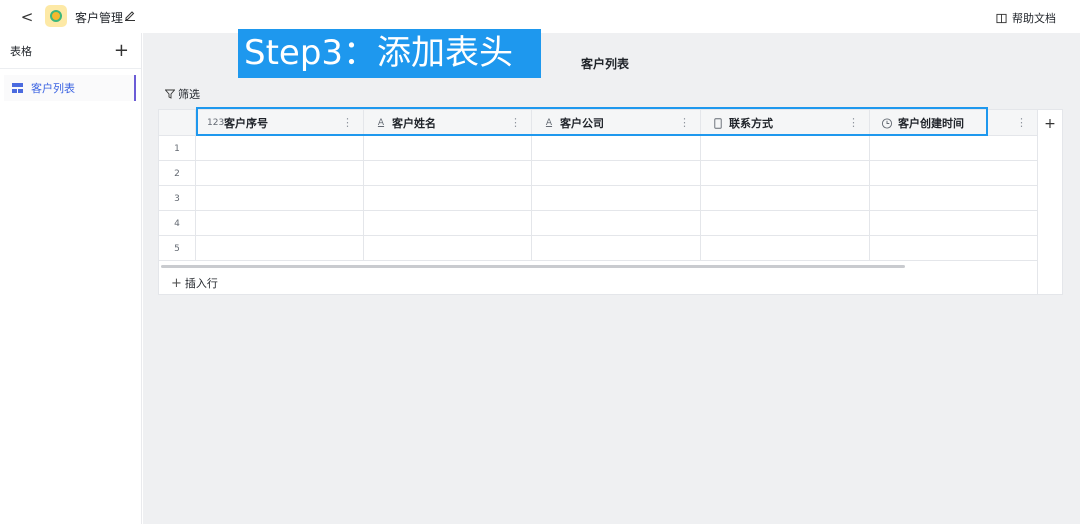  I want to click on table-row: 4, so click(598, 223).